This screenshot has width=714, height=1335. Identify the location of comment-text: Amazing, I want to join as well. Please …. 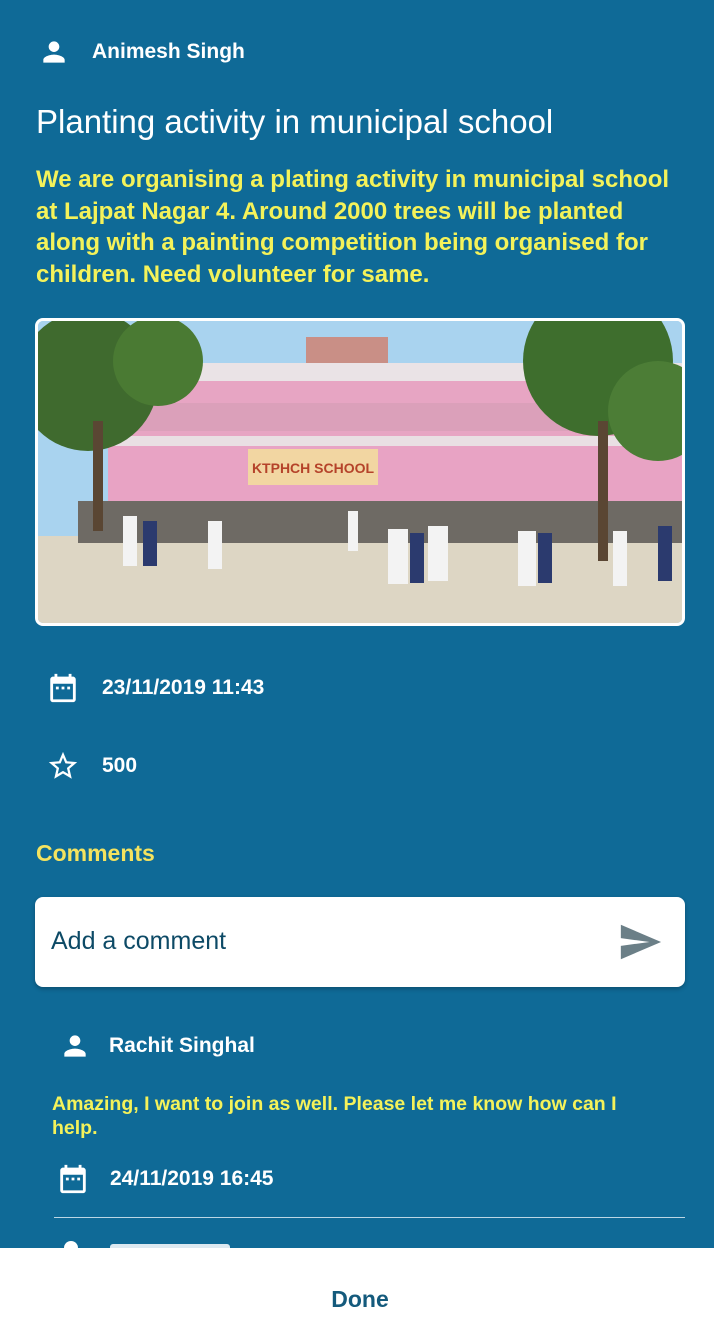
(334, 1116).